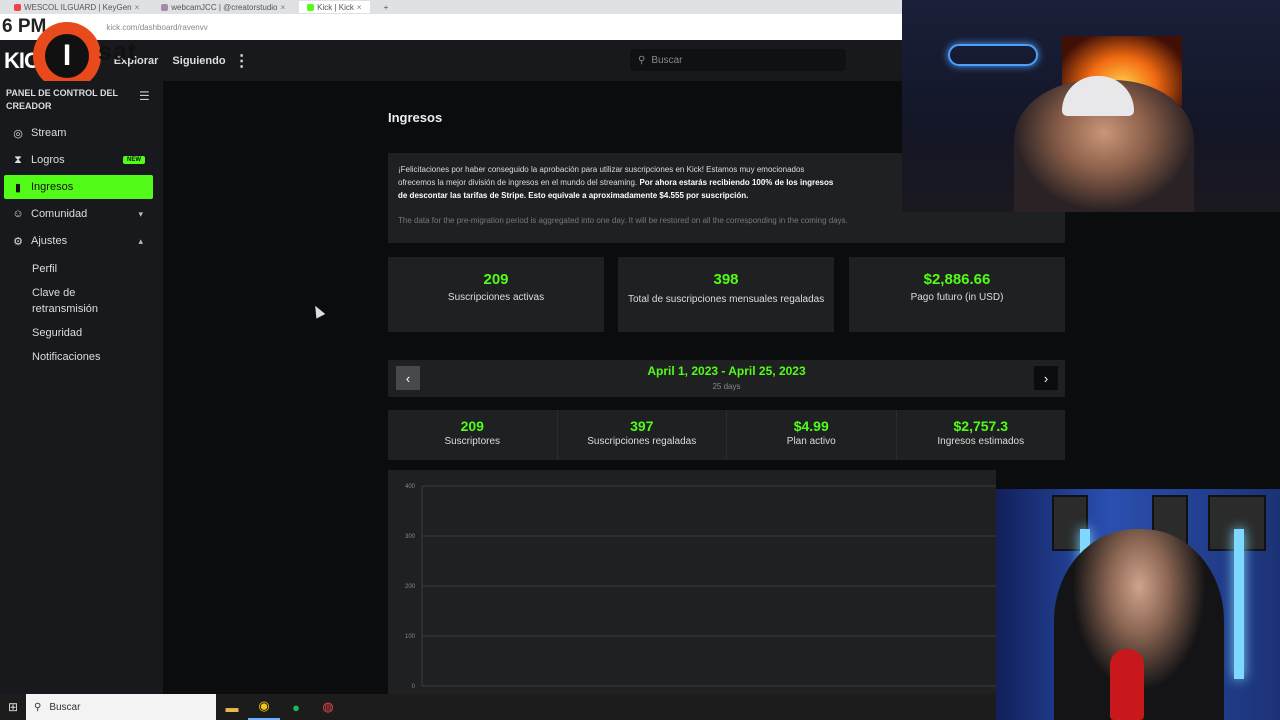 This screenshot has width=1280, height=720. What do you see at coordinates (700, 587) in the screenshot?
I see `chart-svg: 400 300 200 100 0` at bounding box center [700, 587].